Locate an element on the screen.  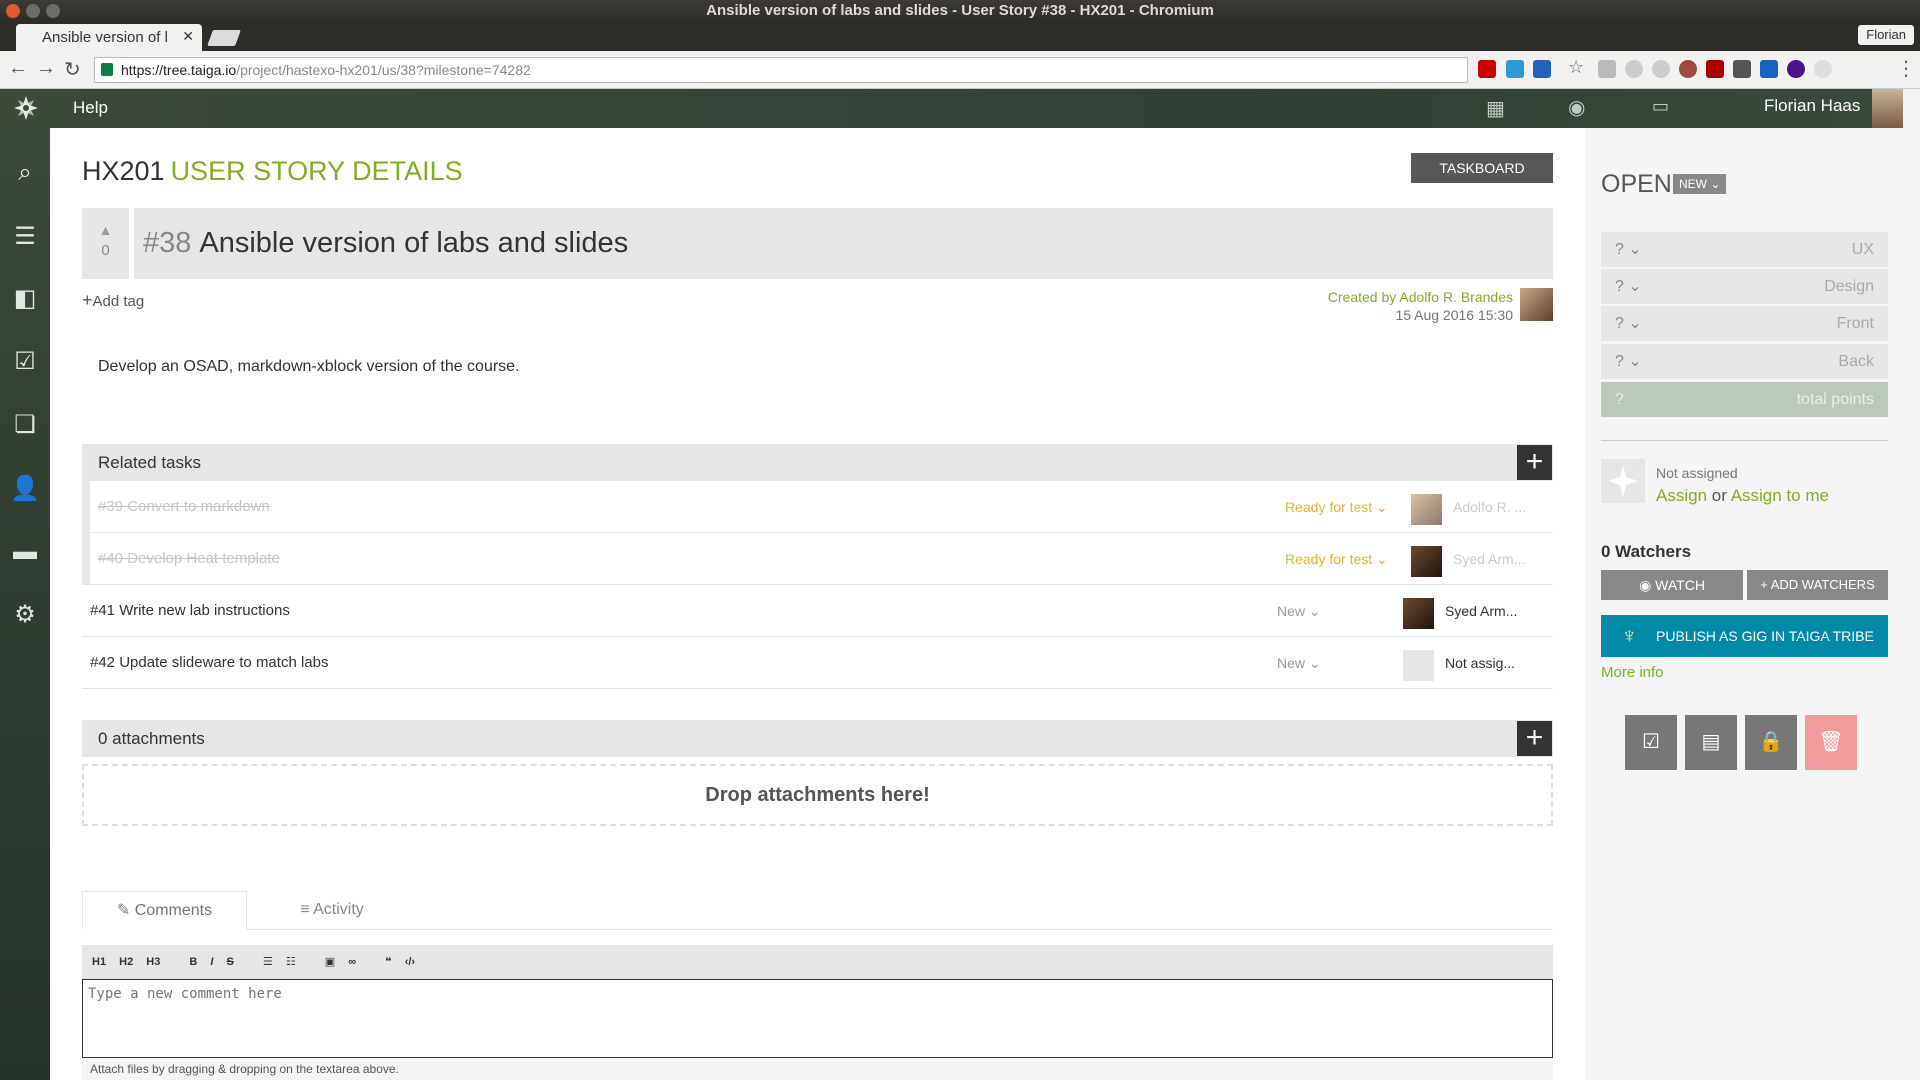
upvote-icon: ▲ is located at coordinates (105, 230).